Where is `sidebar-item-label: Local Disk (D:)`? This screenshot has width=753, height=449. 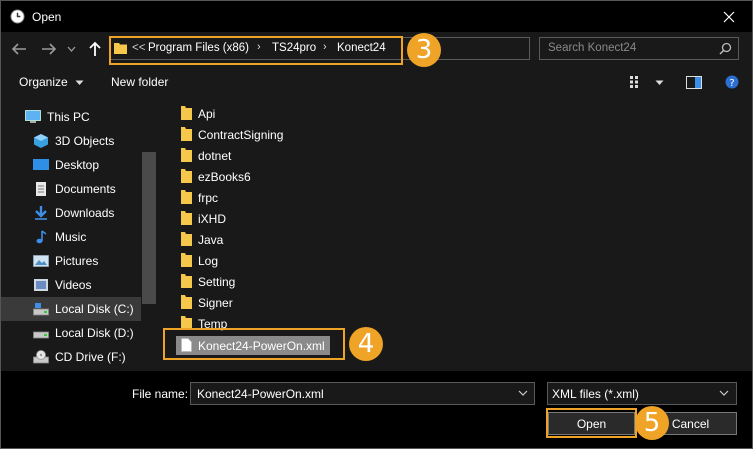 sidebar-item-label: Local Disk (D:) is located at coordinates (94, 333).